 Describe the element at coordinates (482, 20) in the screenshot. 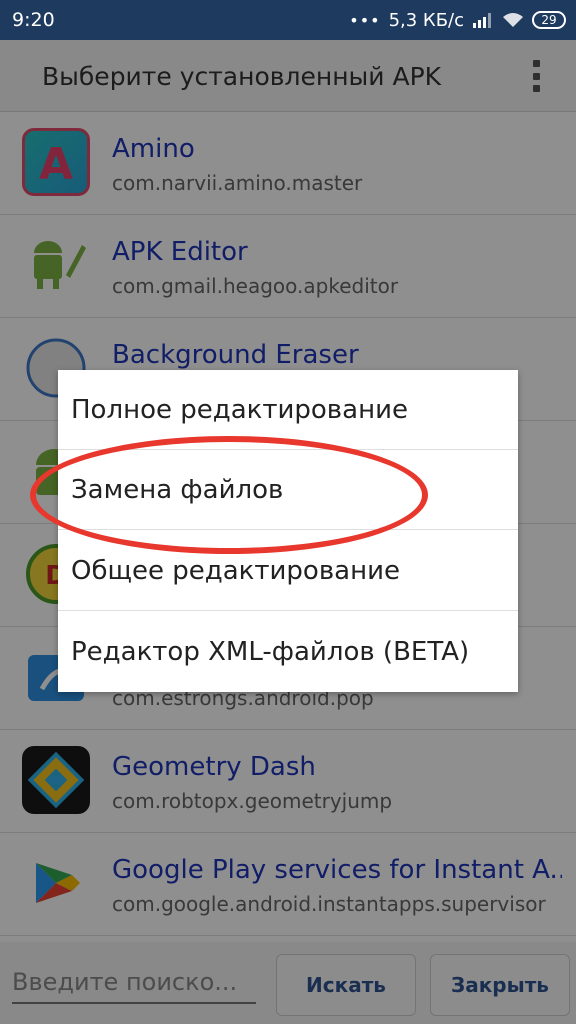

I see `signal-icon` at that location.